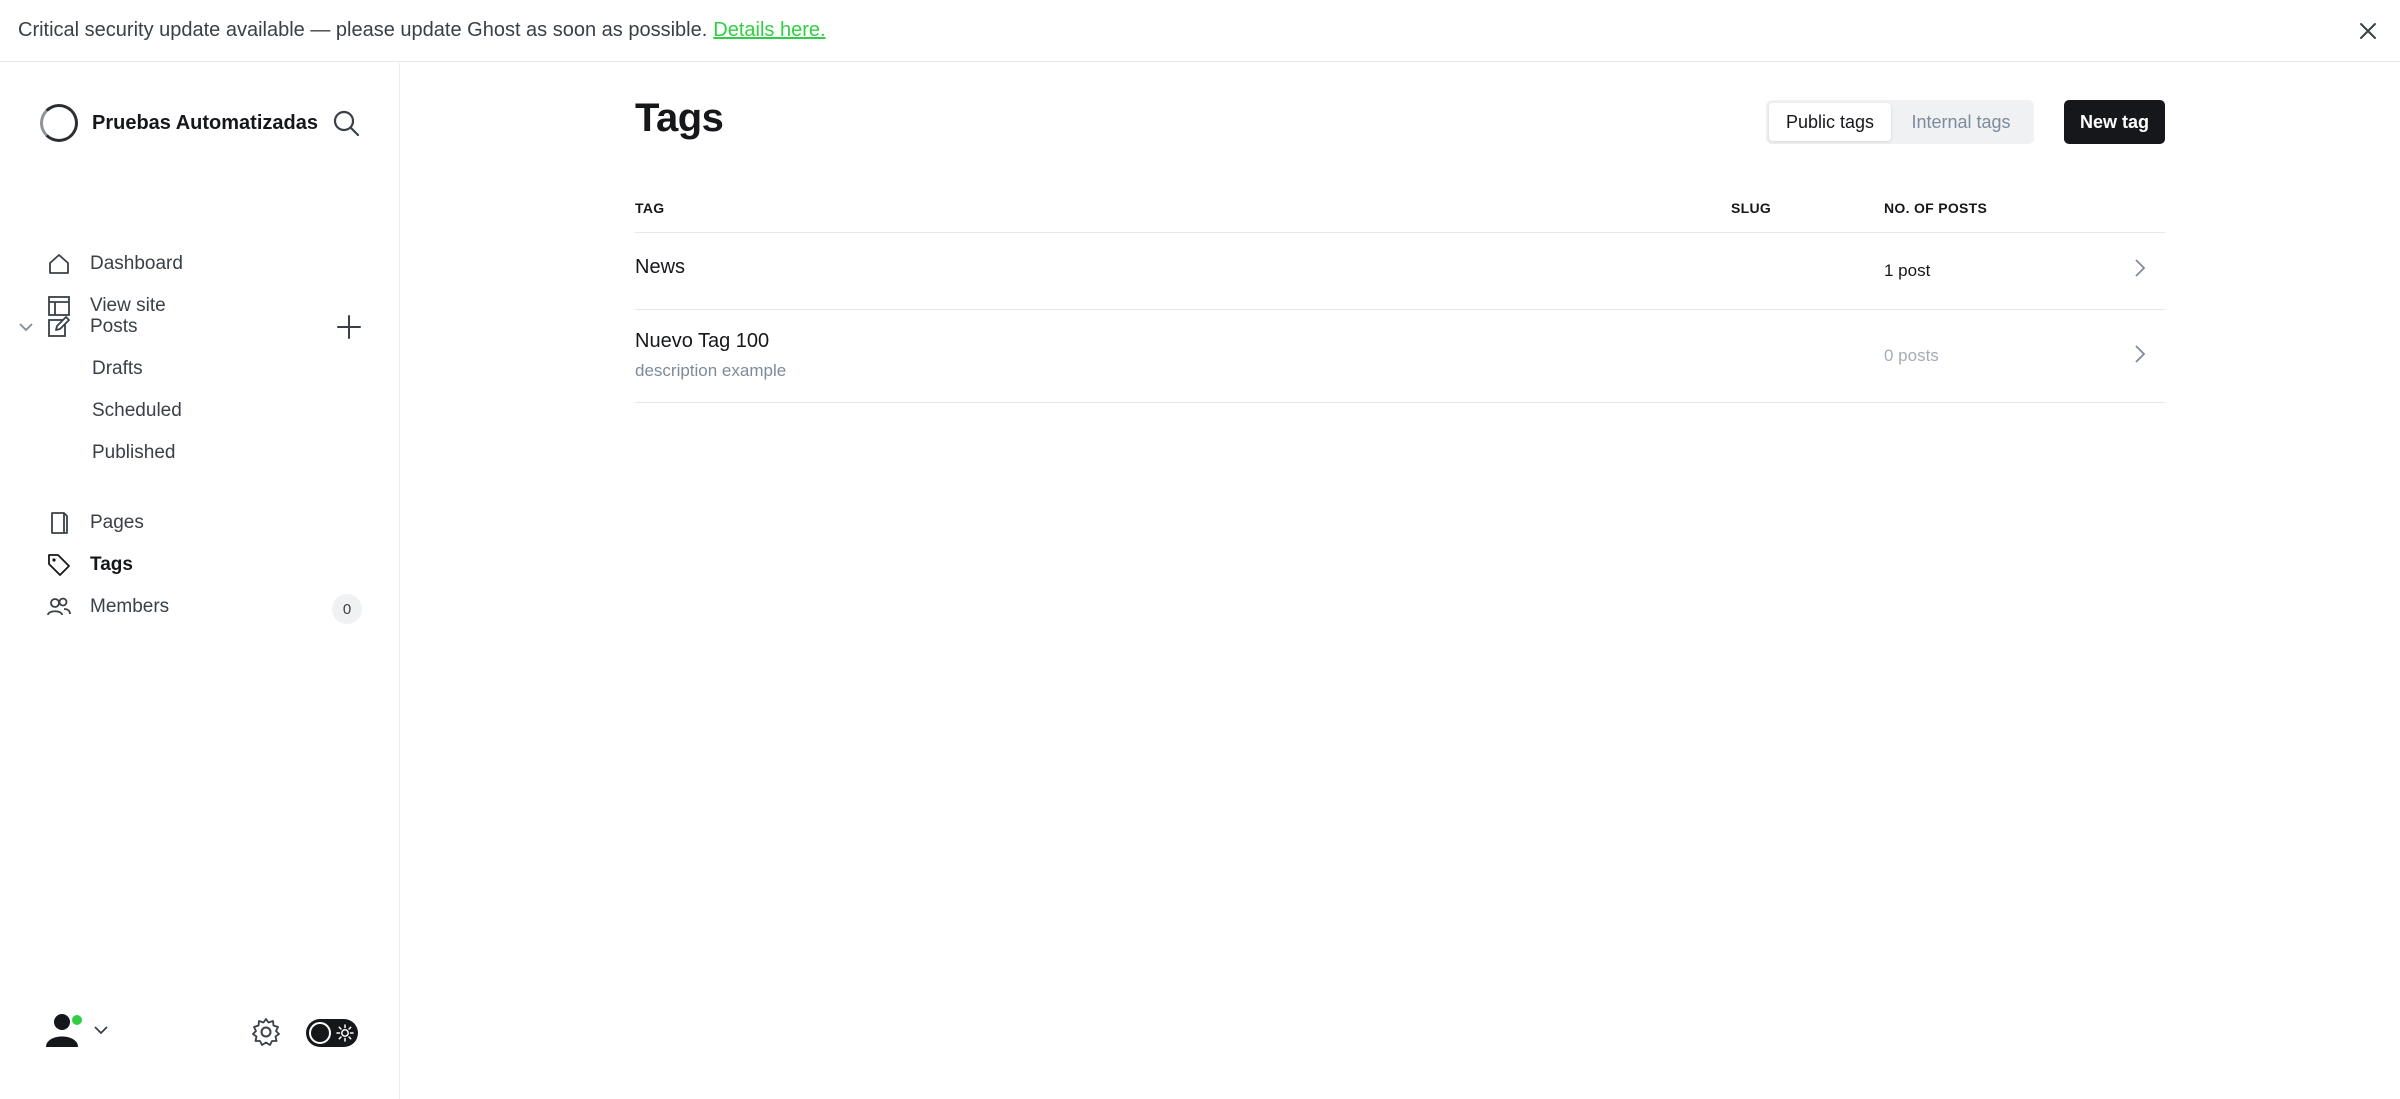 The image size is (2400, 1099). What do you see at coordinates (59, 607) in the screenshot?
I see `members-icon` at bounding box center [59, 607].